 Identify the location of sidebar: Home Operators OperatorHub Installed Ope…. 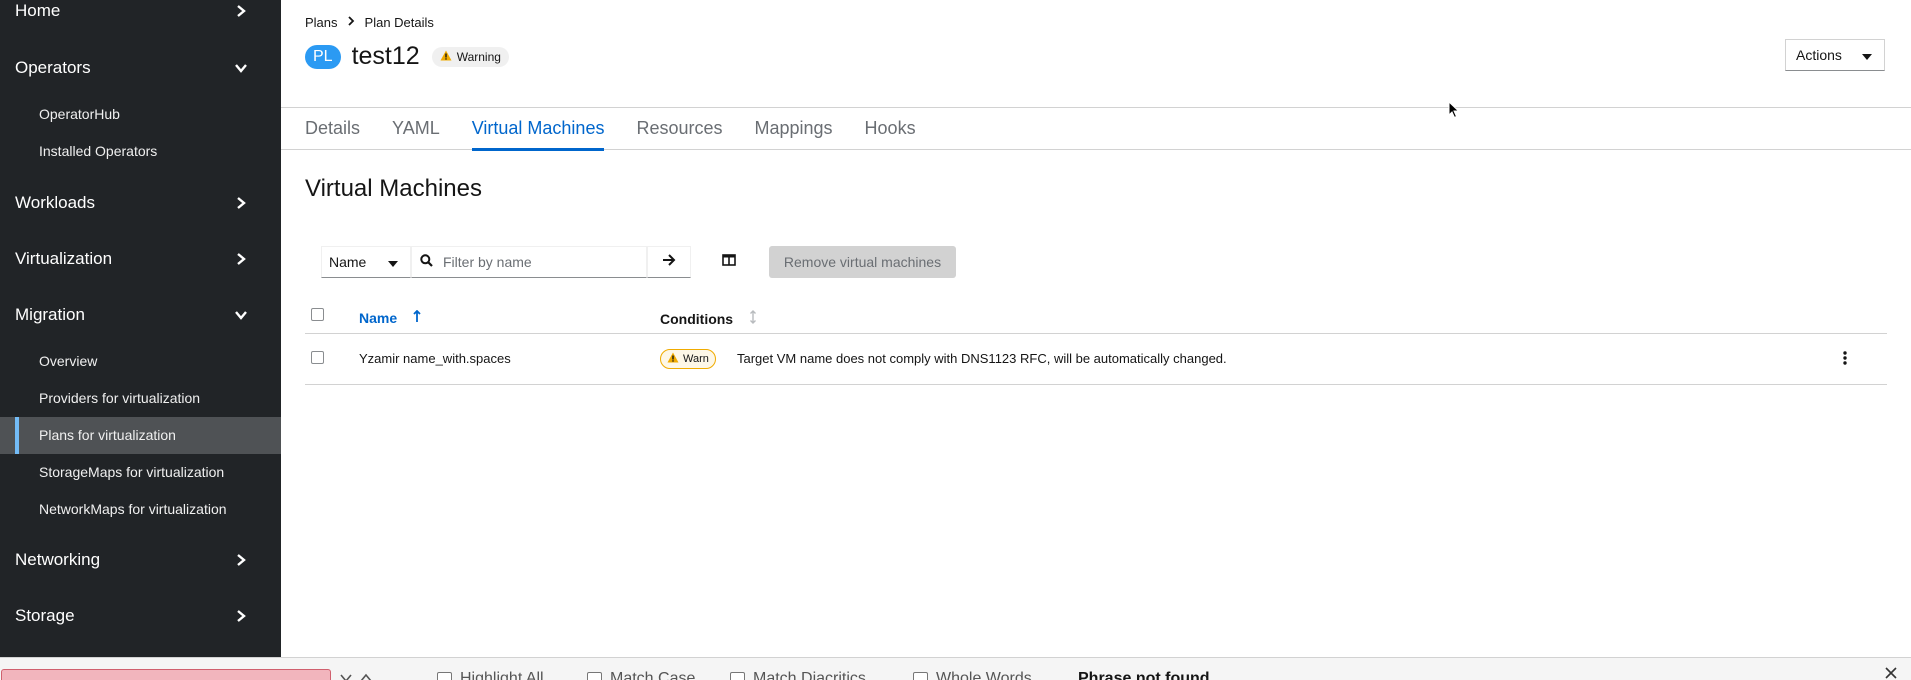
(140, 328).